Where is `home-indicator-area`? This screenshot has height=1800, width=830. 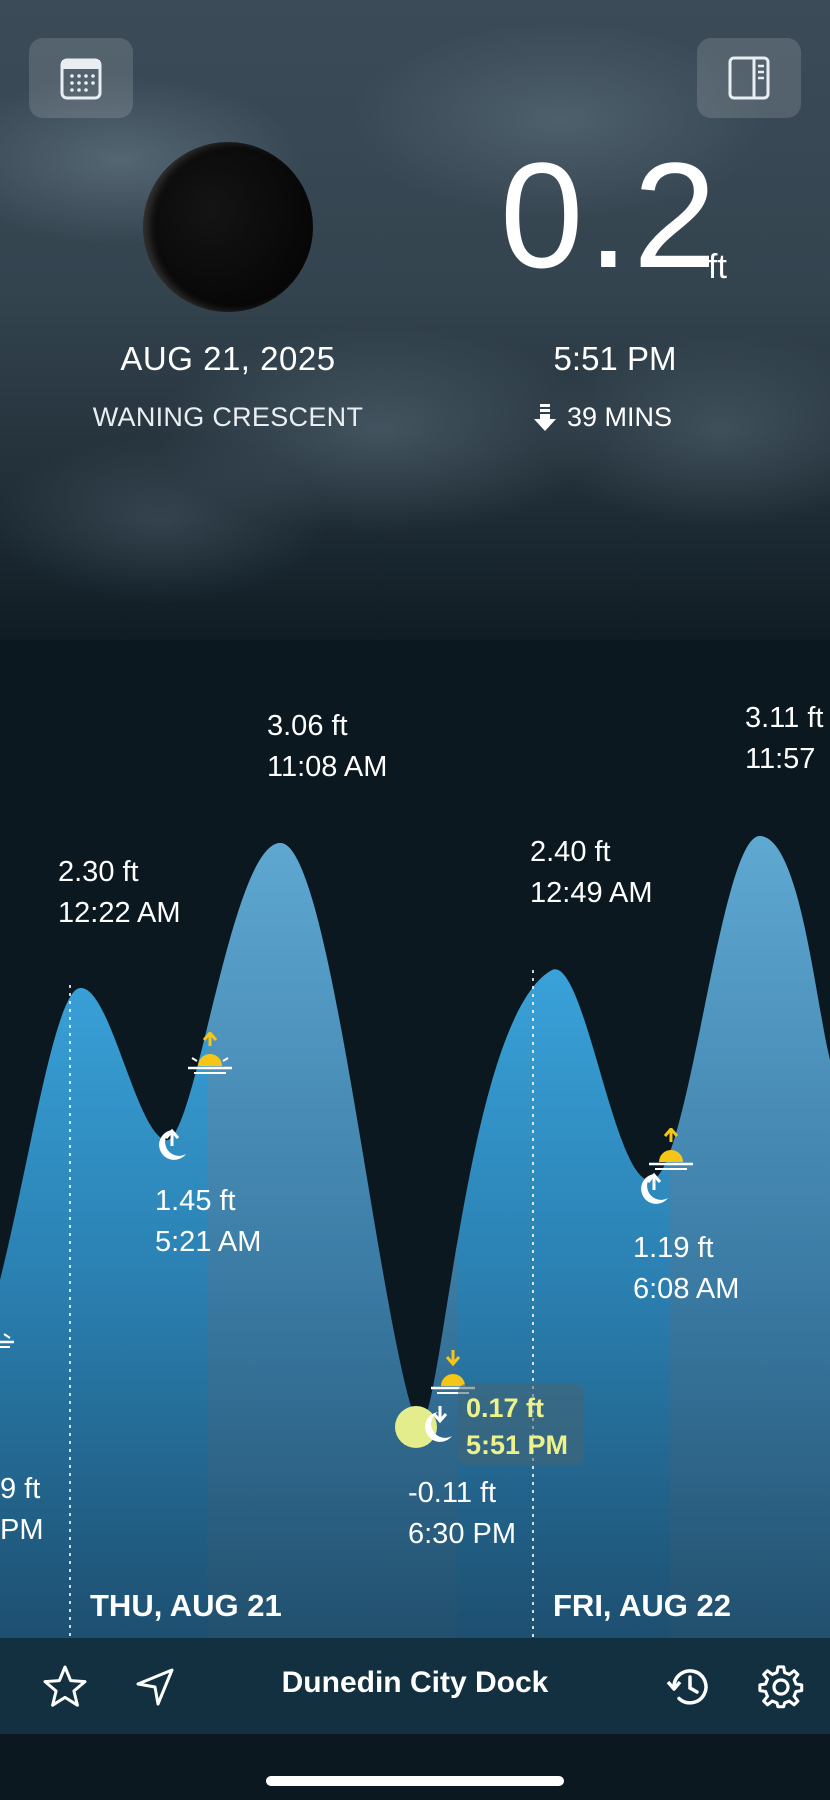
home-indicator-area is located at coordinates (415, 1767).